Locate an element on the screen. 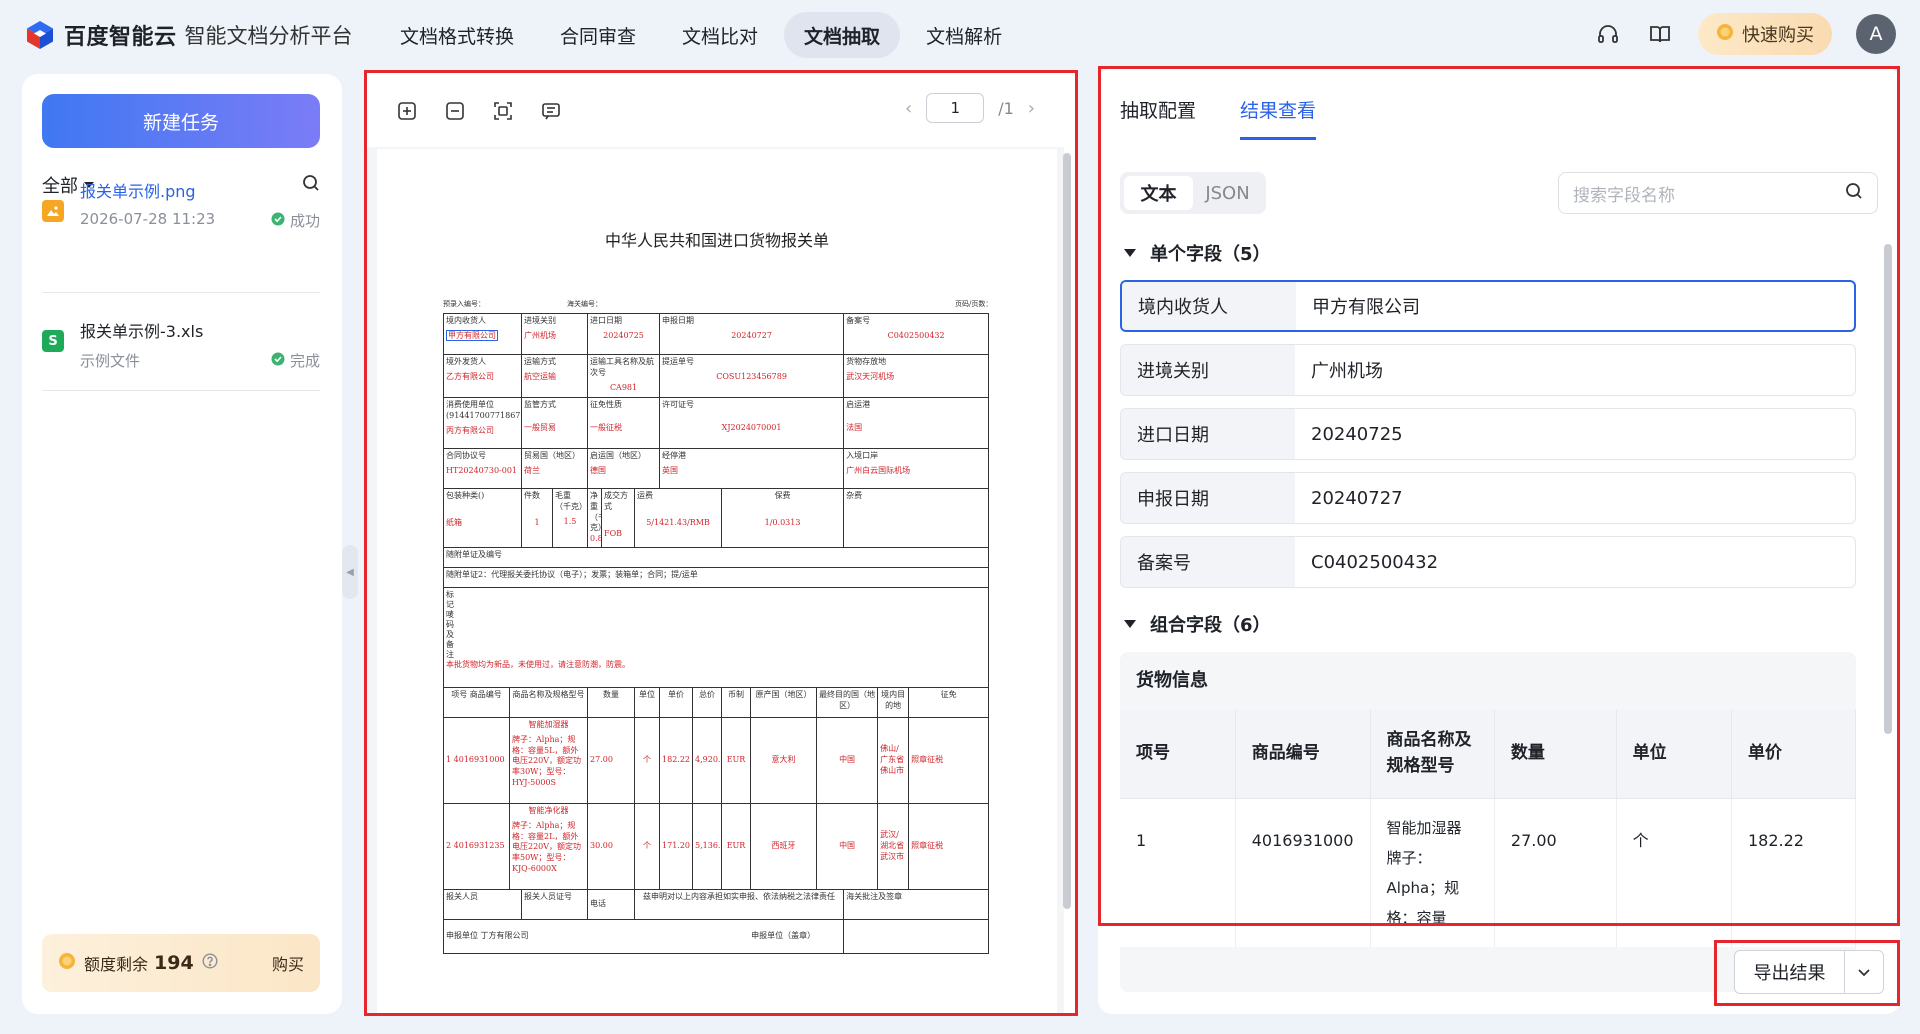  file-item-2: S 报关单示例-3.xls 示例文件 完成 is located at coordinates (181, 353).